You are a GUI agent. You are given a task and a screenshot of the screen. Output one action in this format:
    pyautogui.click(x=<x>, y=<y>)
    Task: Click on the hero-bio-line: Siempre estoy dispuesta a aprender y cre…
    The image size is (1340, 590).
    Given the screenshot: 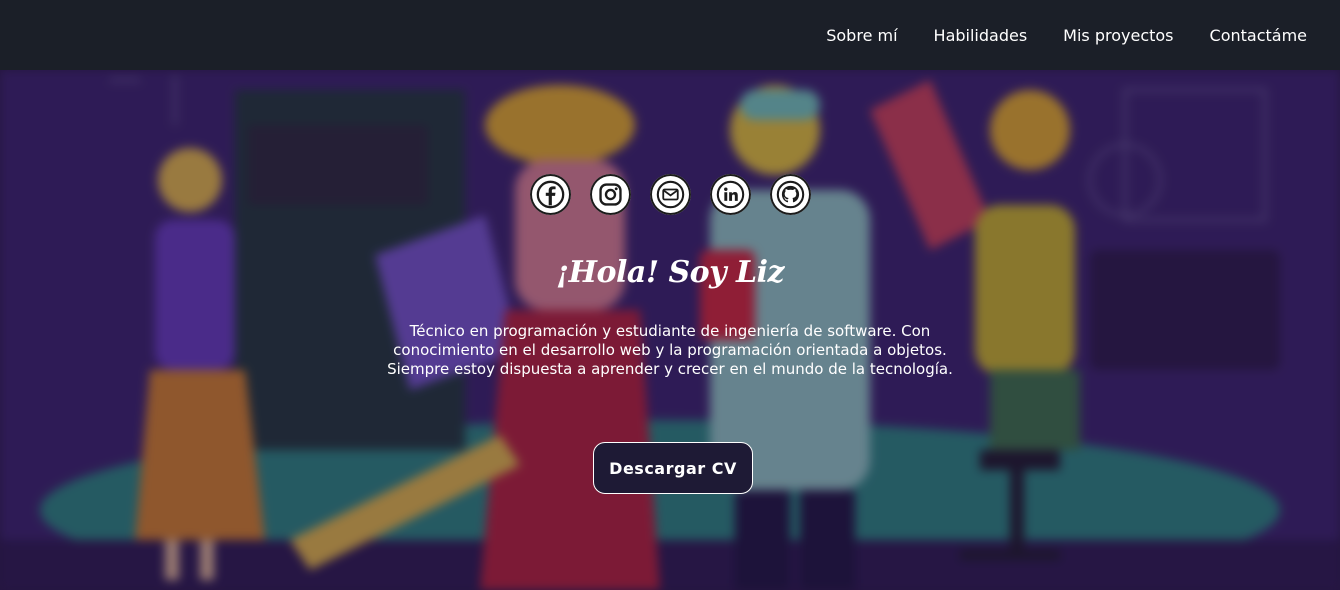 What is the action you would take?
    pyautogui.click(x=670, y=369)
    